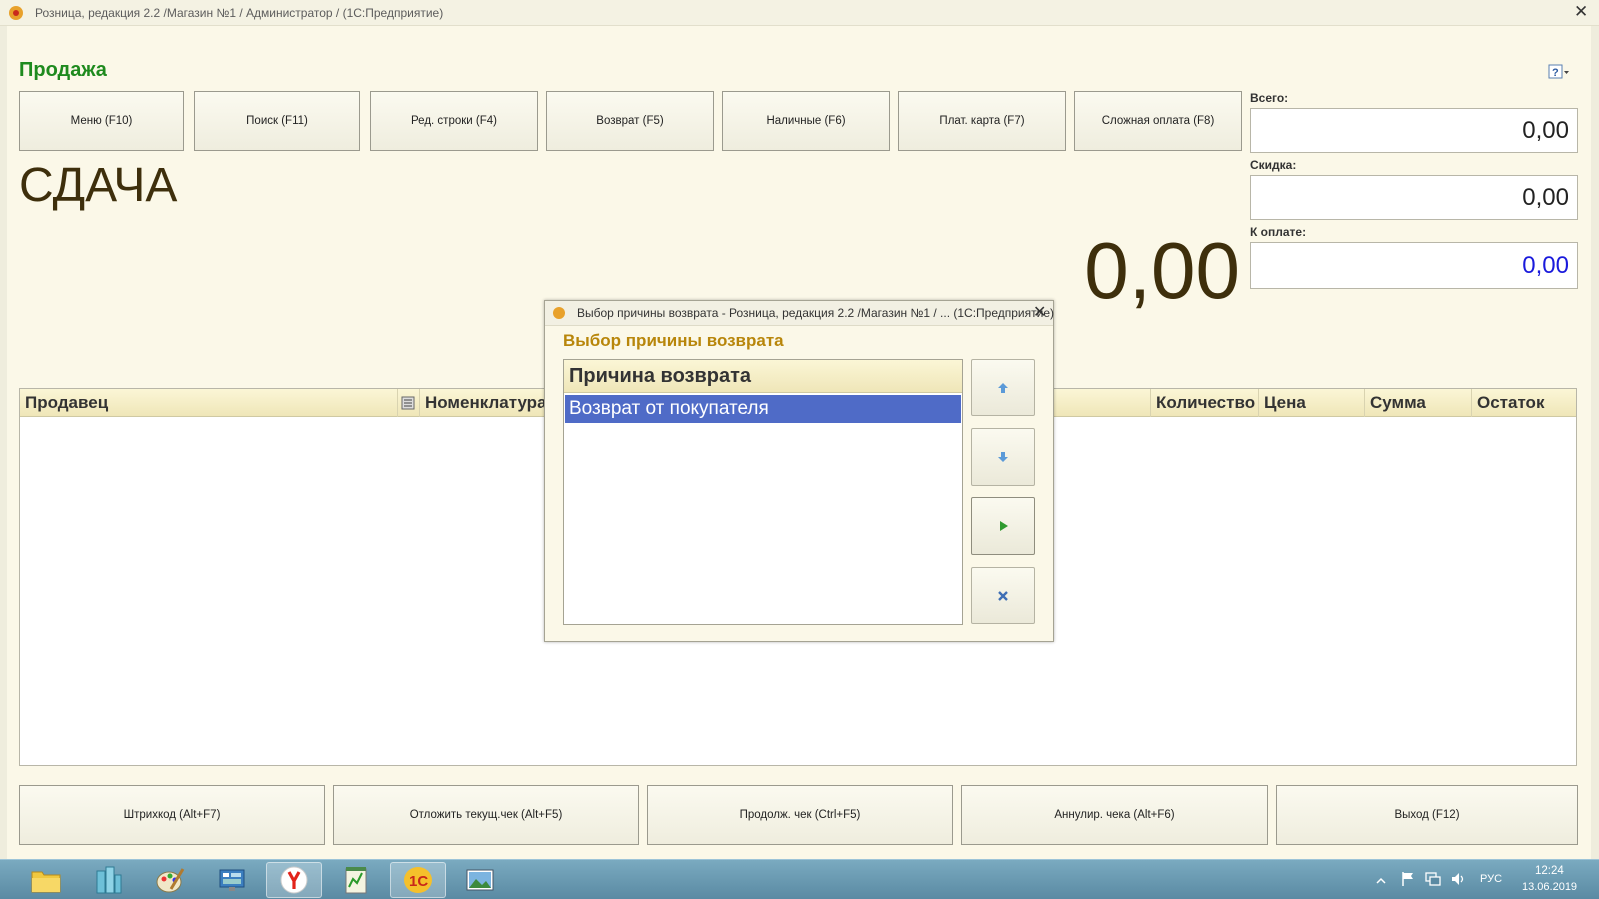 The height and width of the screenshot is (899, 1599). I want to click on edit-row-button: Ред. строки (F4), so click(454, 121).